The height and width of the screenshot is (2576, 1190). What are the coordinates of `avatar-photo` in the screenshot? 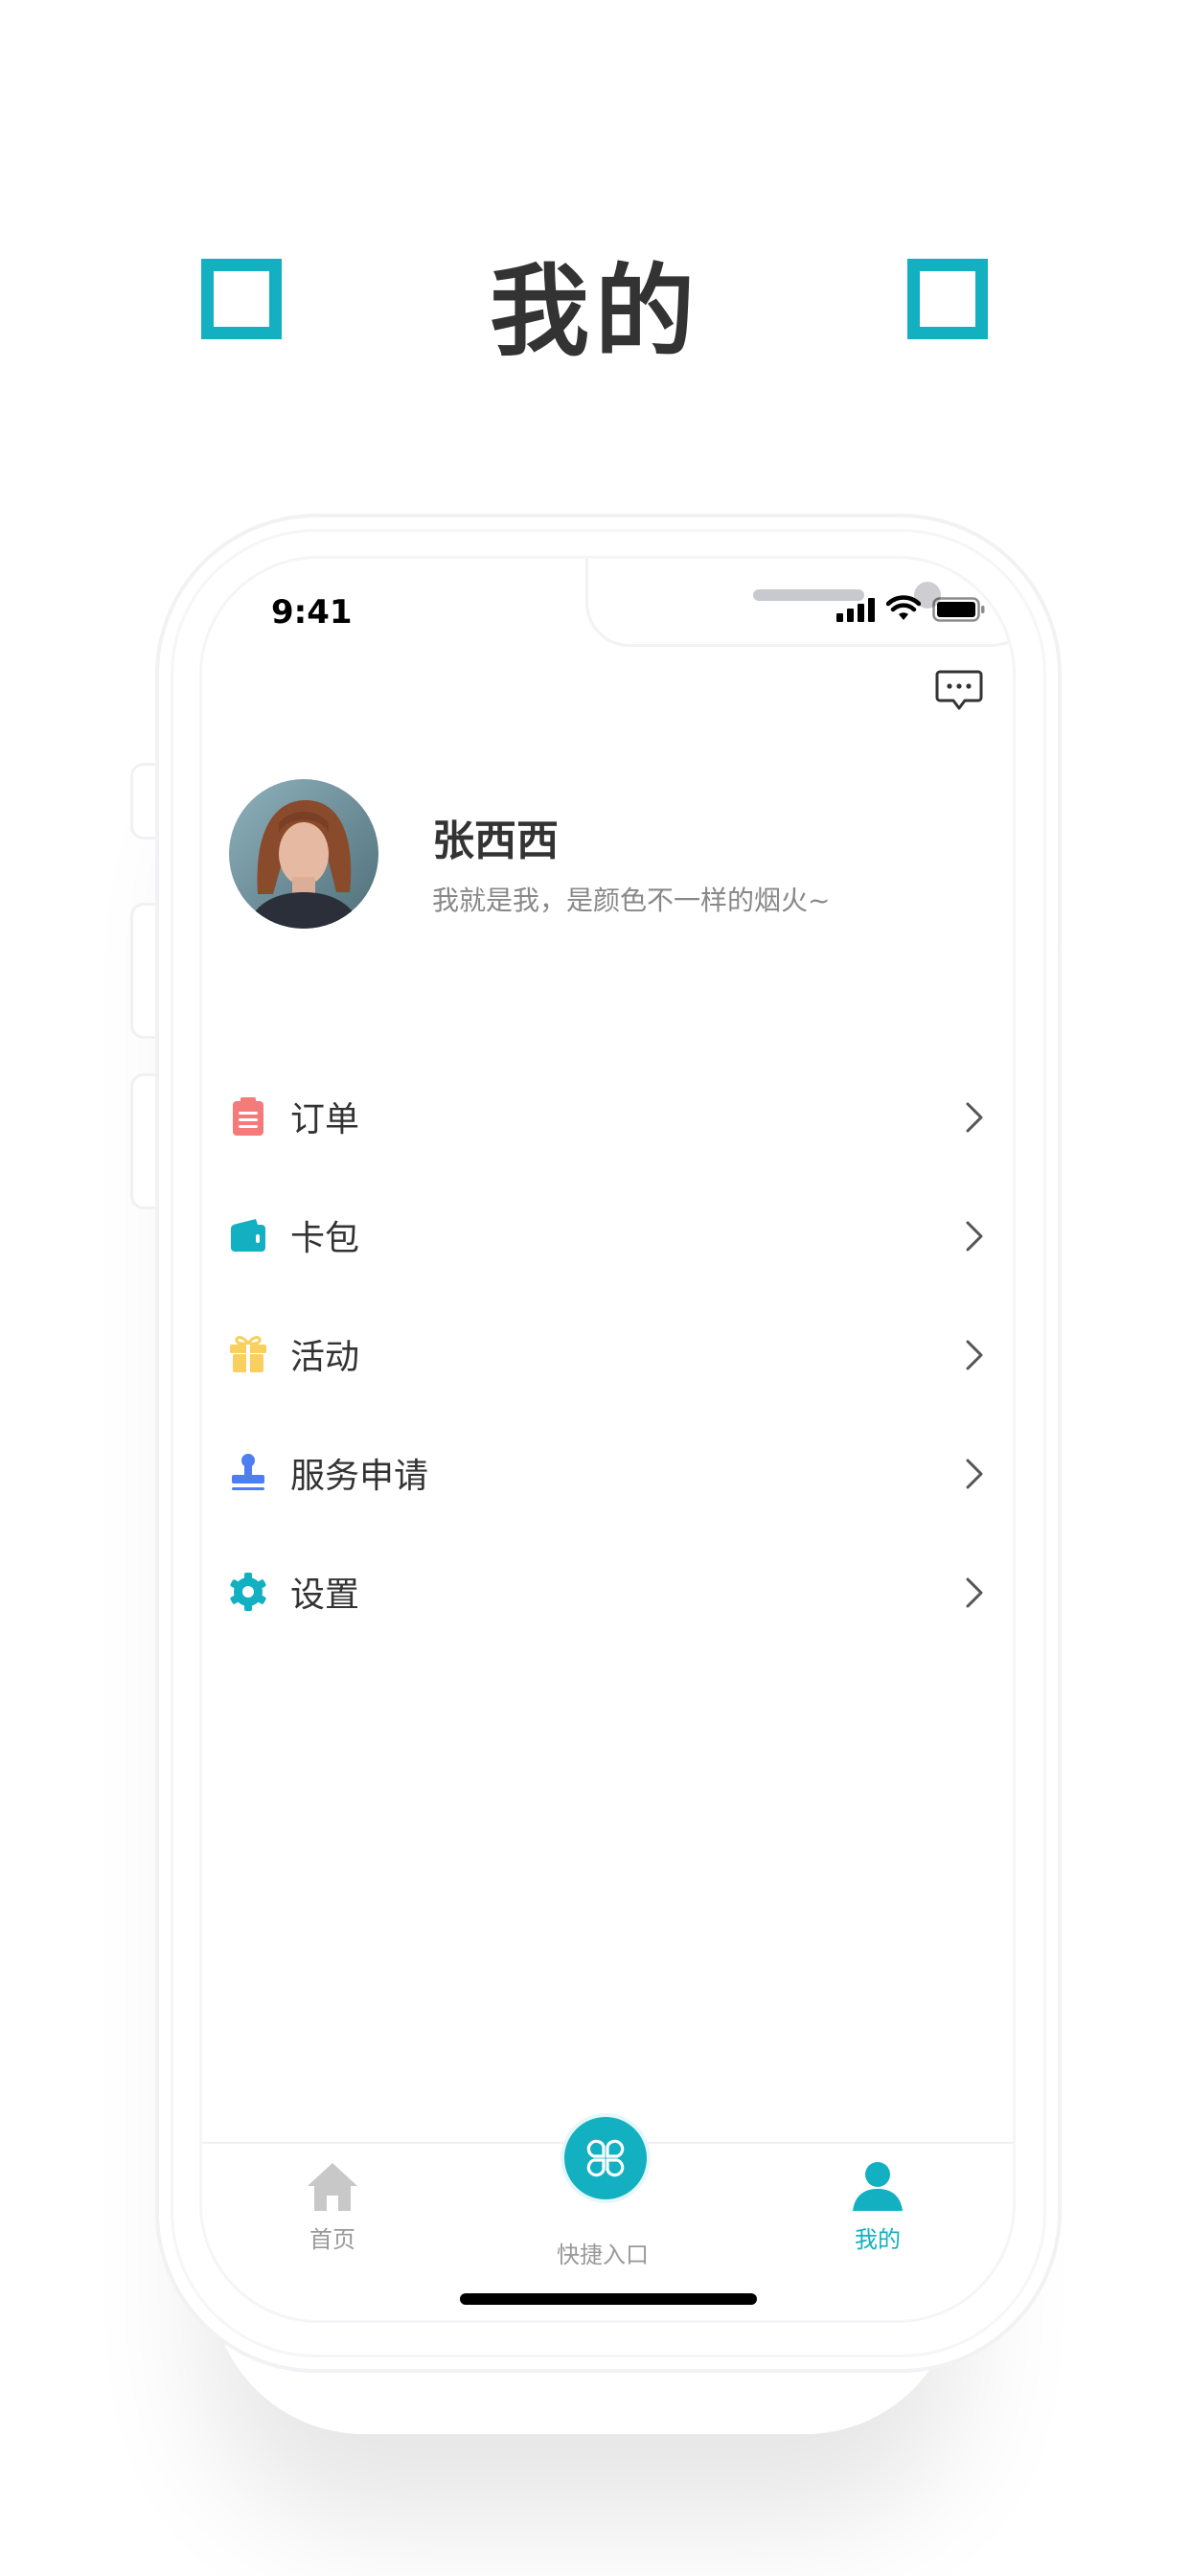 It's located at (303, 854).